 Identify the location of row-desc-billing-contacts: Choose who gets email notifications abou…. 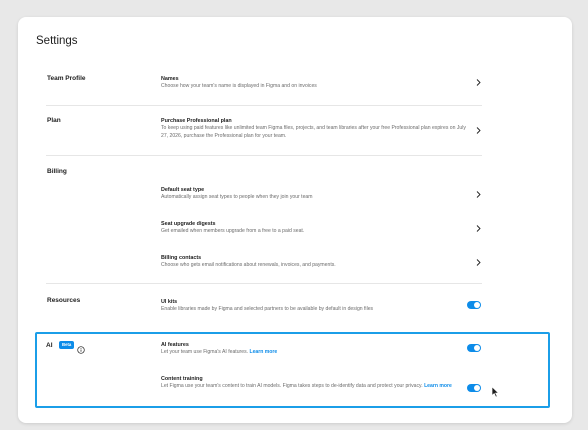
(248, 265).